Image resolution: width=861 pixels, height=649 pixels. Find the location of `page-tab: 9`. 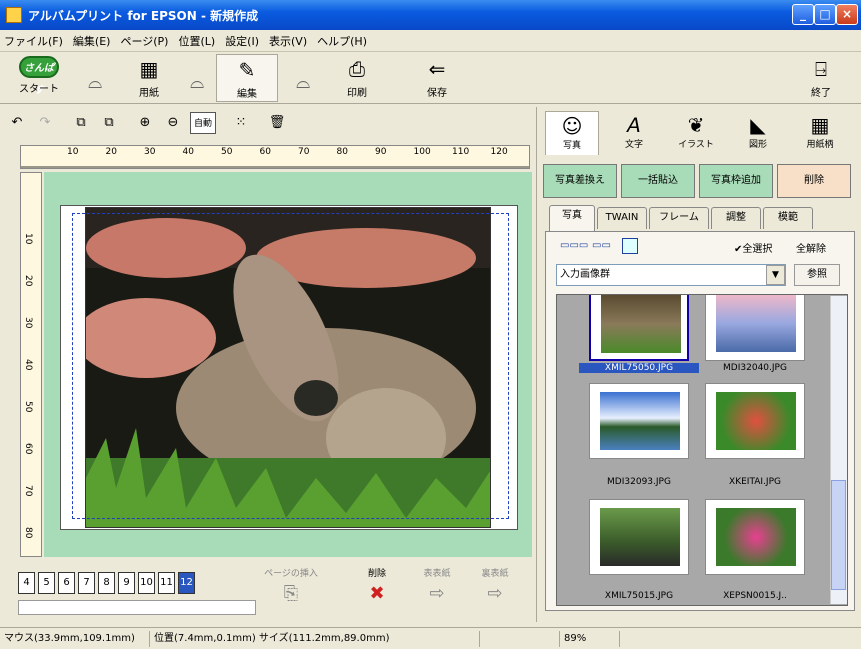

page-tab: 9 is located at coordinates (126, 583).